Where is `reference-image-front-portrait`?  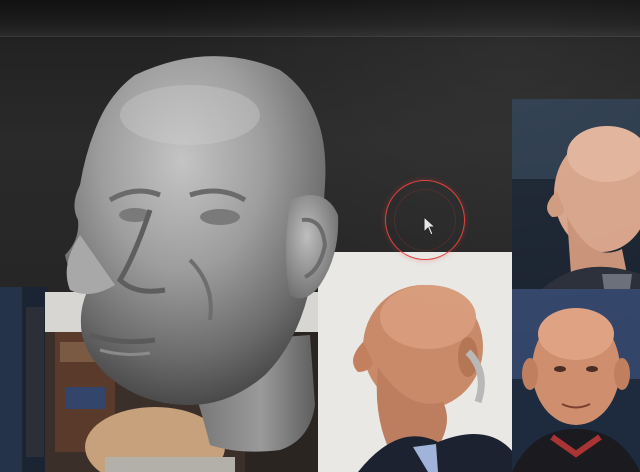 reference-image-front-portrait is located at coordinates (576, 380).